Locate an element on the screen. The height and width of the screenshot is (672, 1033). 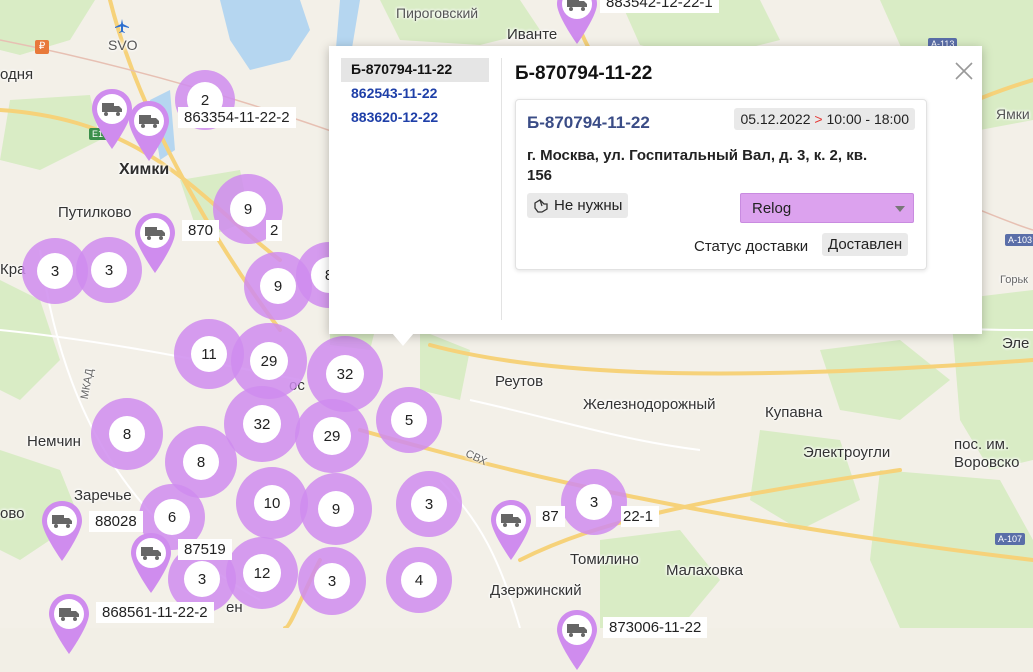
cluster-count: 10 is located at coordinates (272, 503).